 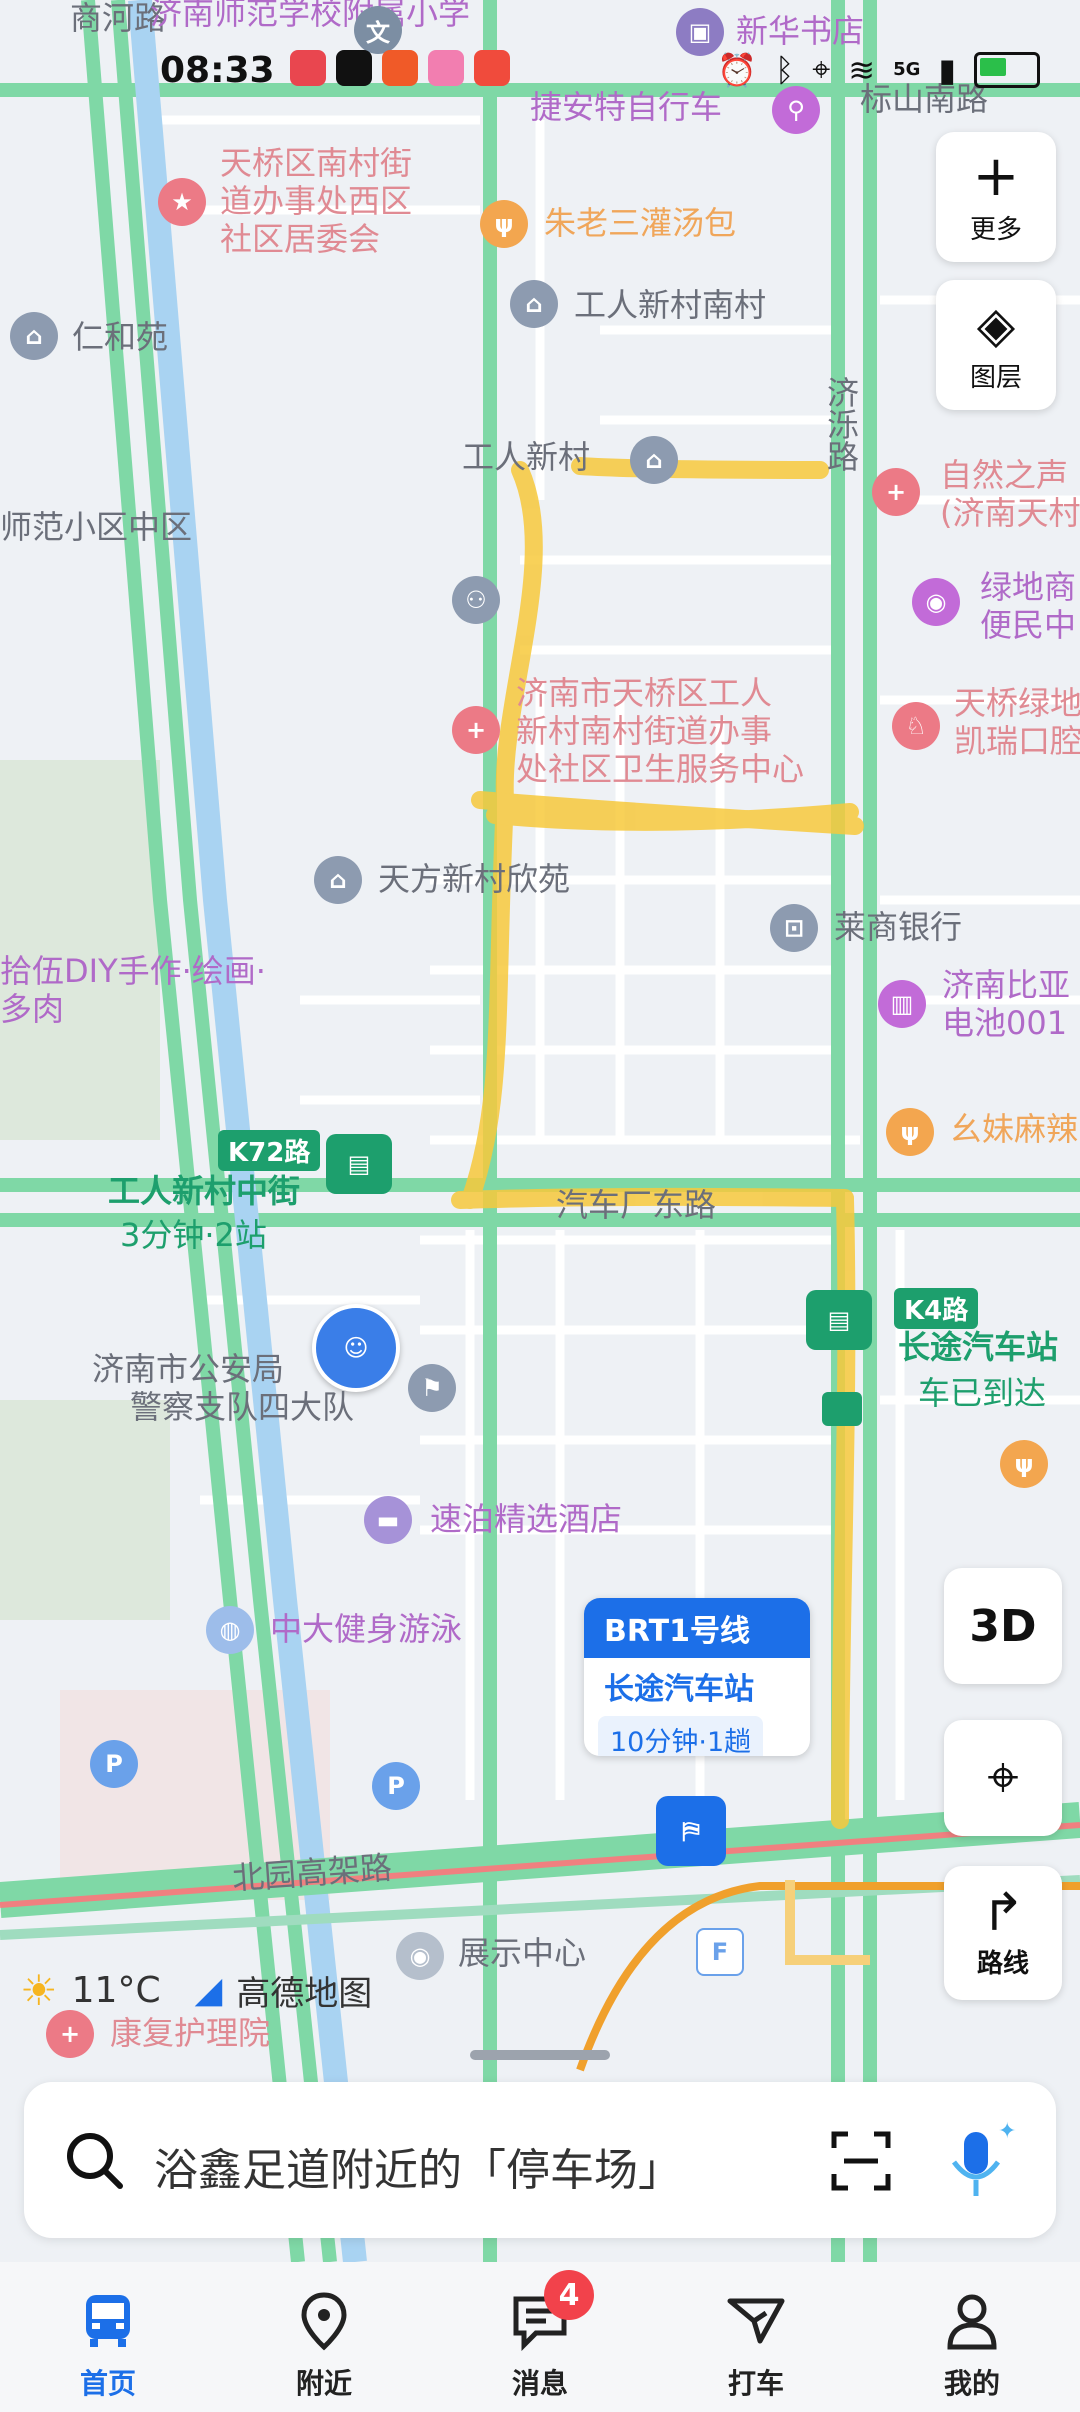 I want to click on poi-label-zhongda: 中大健身游泳, so click(x=366, y=1629).